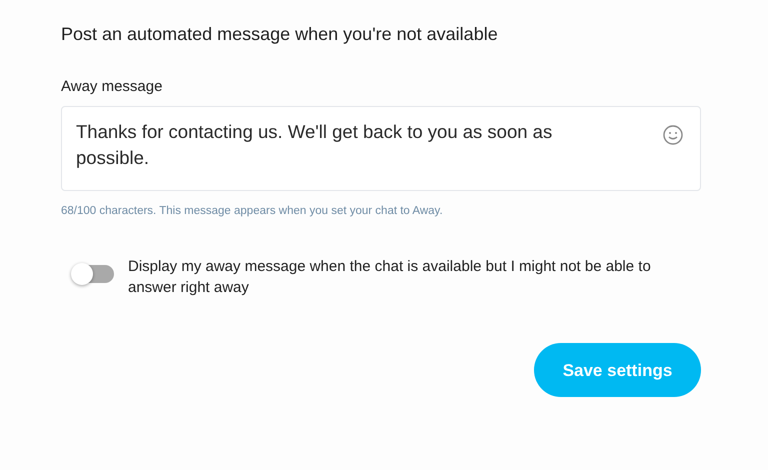 The height and width of the screenshot is (470, 768). I want to click on field-label: Away message, so click(112, 86).